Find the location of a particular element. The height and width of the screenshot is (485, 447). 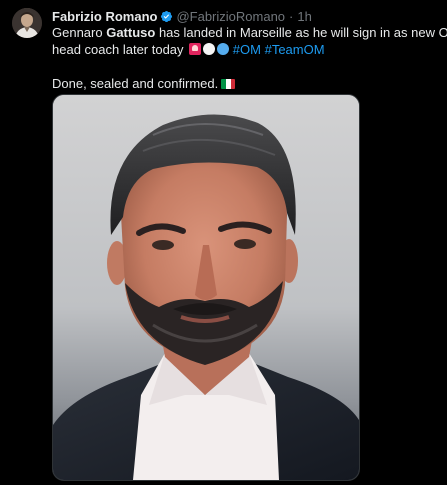

tweet-timestamp: 1h is located at coordinates (304, 16).